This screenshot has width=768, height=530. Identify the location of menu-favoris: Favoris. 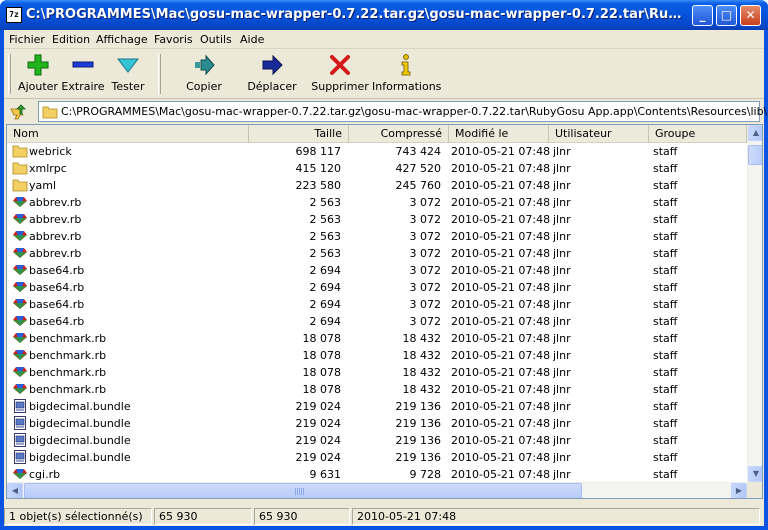
(173, 39).